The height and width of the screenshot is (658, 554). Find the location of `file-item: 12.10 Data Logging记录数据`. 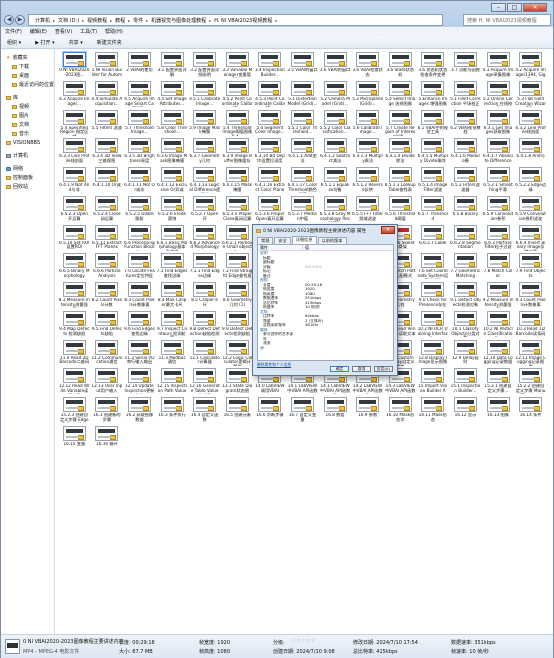

file-item: 12.10 Data Logging记录数据 is located at coordinates (498, 353).